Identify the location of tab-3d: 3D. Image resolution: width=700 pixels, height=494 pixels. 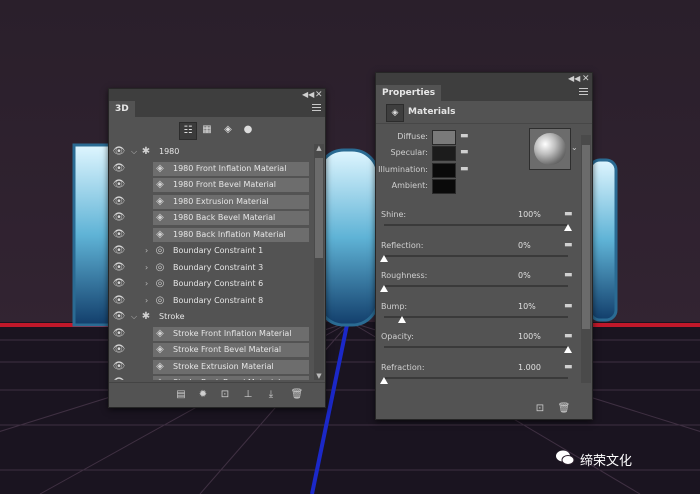
(122, 109).